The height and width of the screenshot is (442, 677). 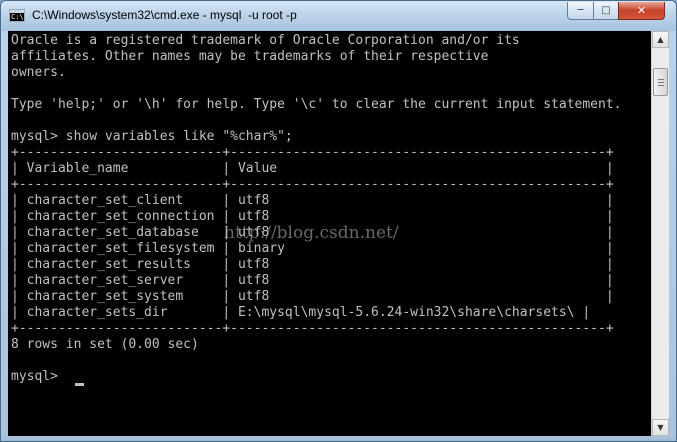 I want to click on vertical-scrollbar: ▲ ▼, so click(x=660, y=233).